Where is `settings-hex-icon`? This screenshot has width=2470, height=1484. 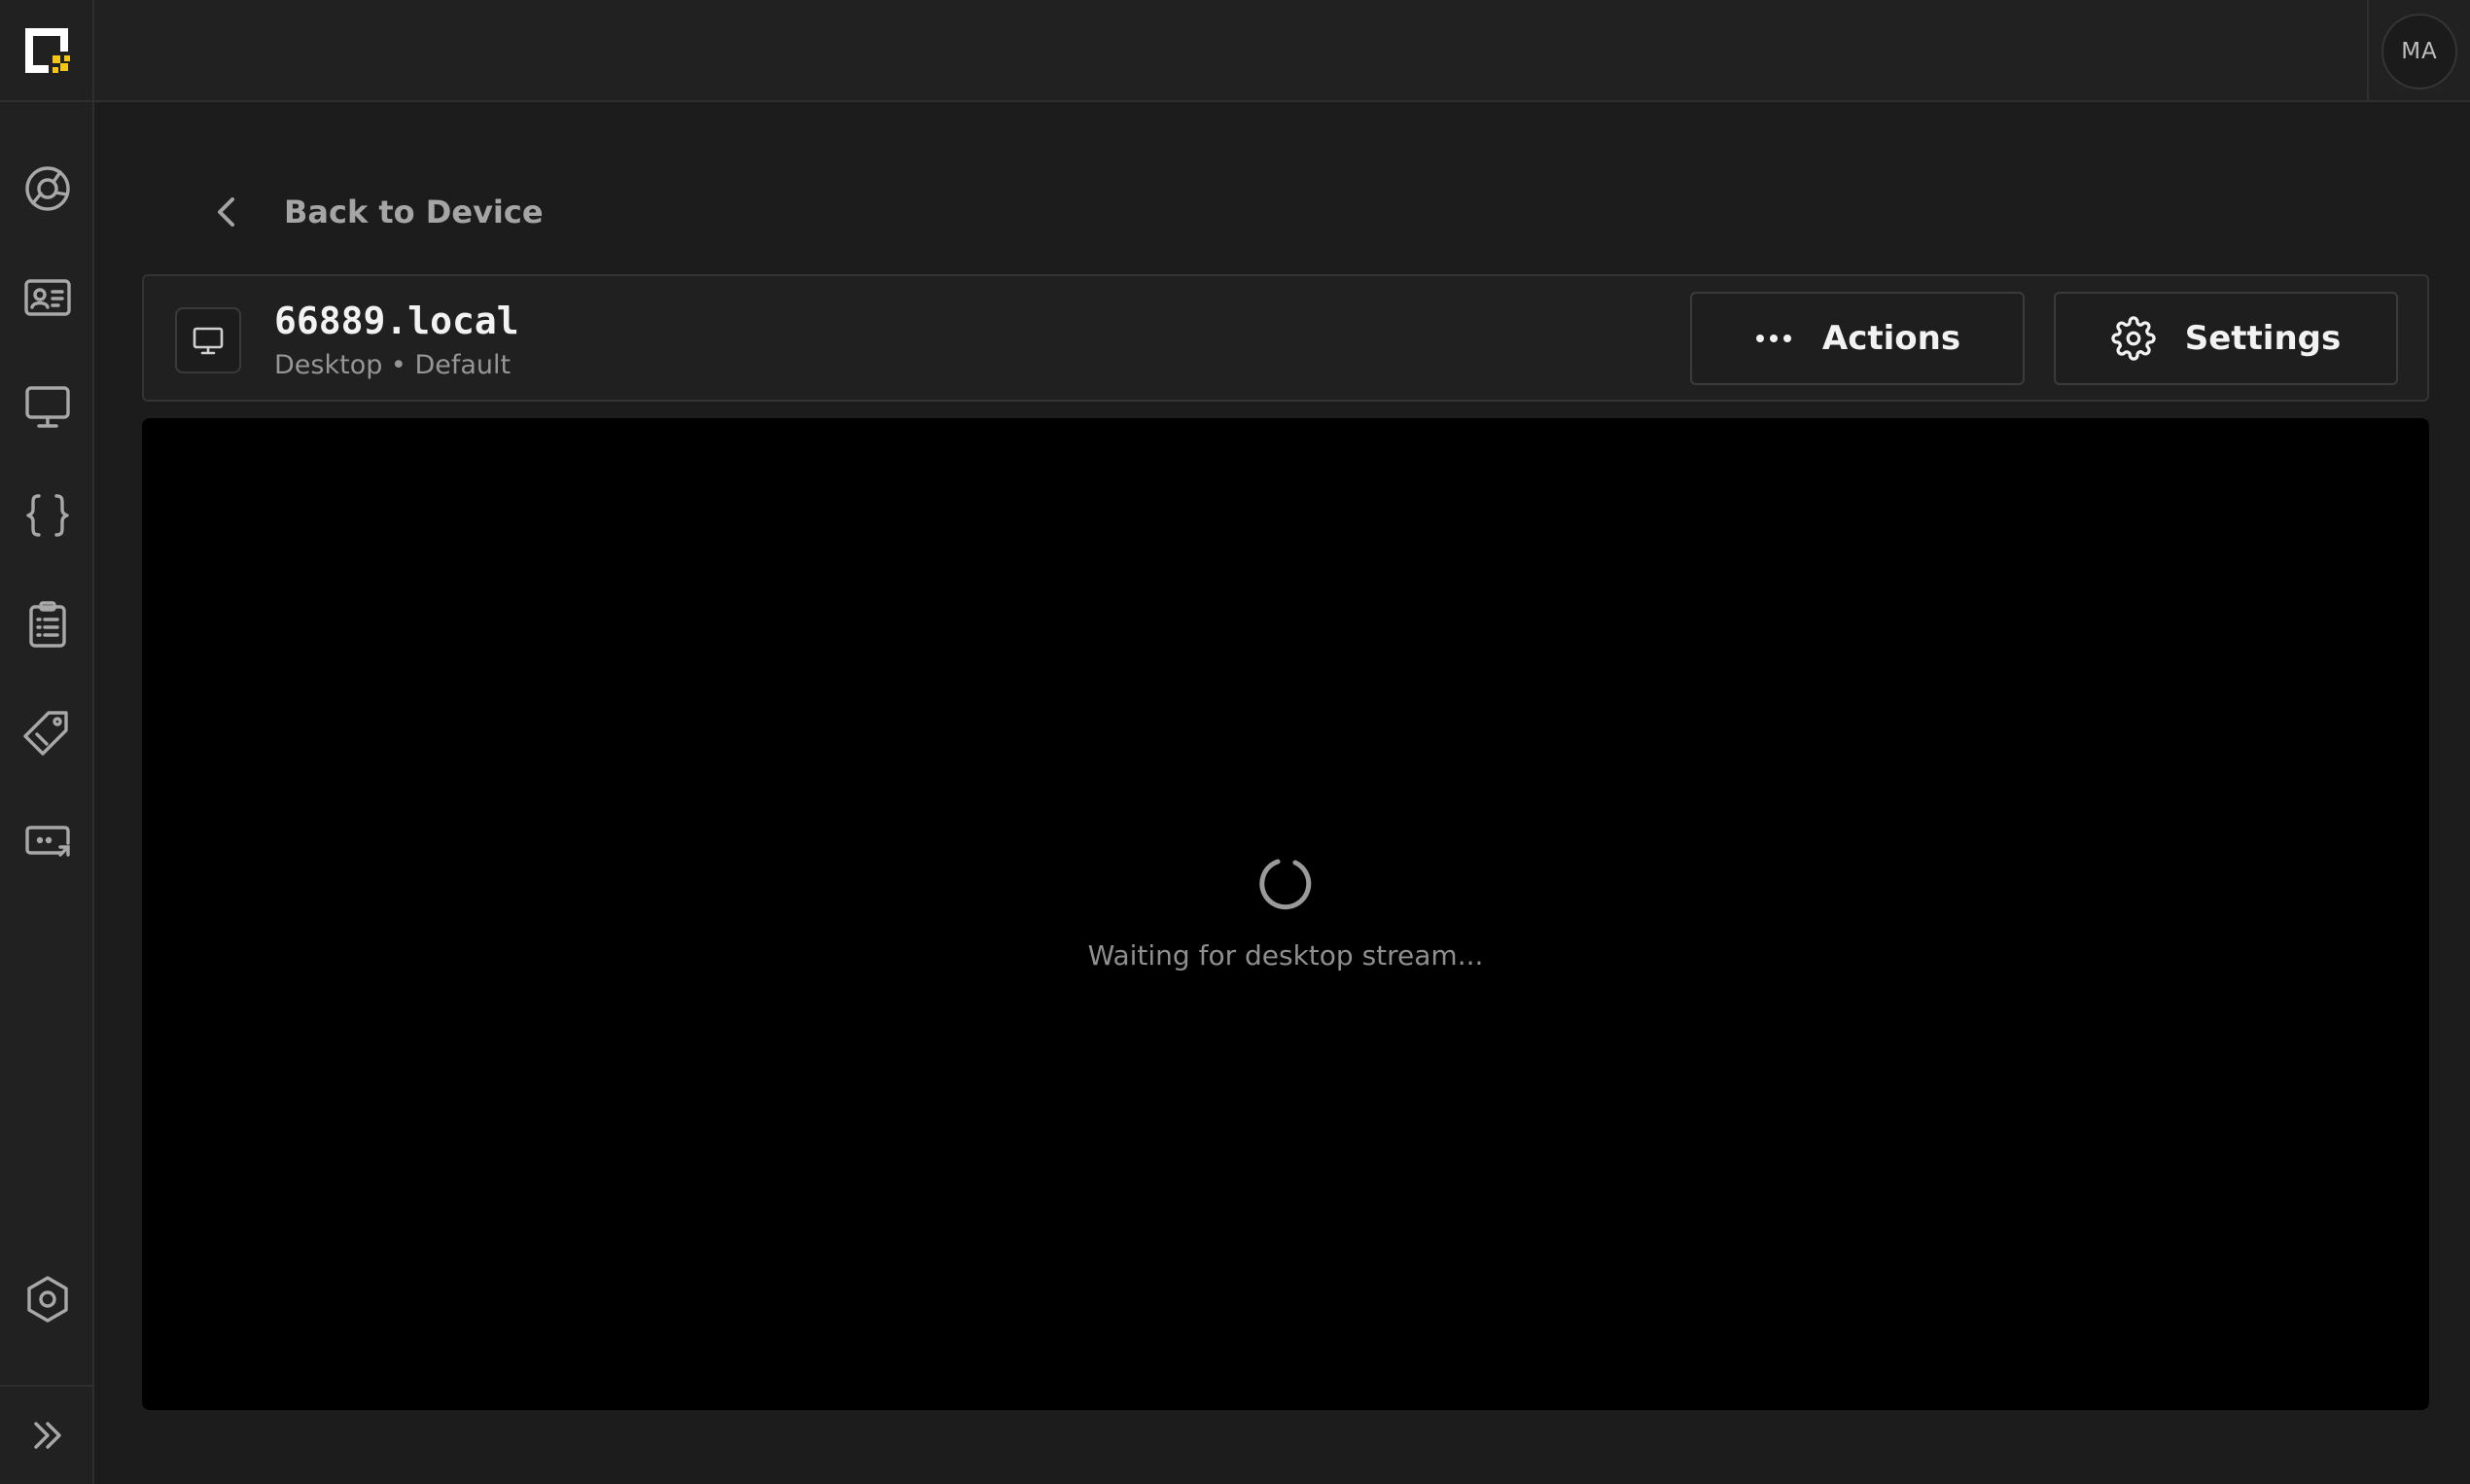
settings-hex-icon is located at coordinates (47, 1300).